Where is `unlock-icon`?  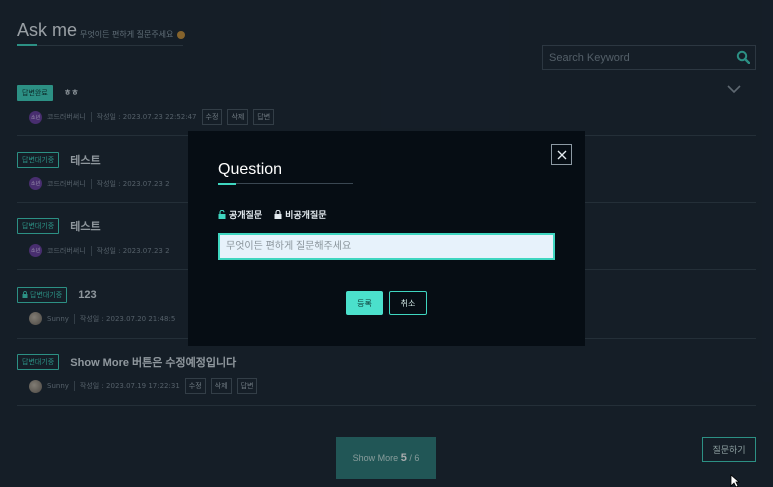 unlock-icon is located at coordinates (222, 214).